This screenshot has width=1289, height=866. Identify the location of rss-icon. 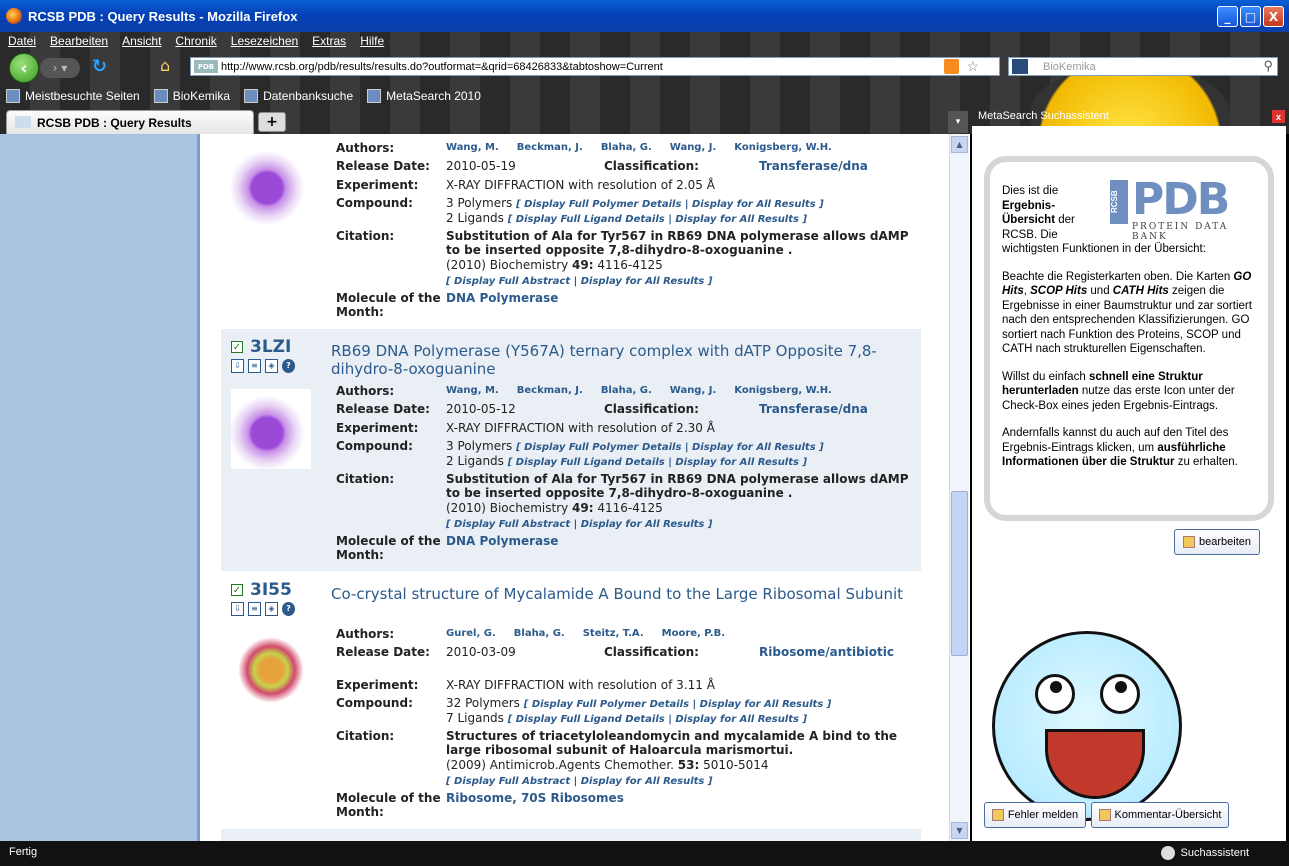
(951, 66).